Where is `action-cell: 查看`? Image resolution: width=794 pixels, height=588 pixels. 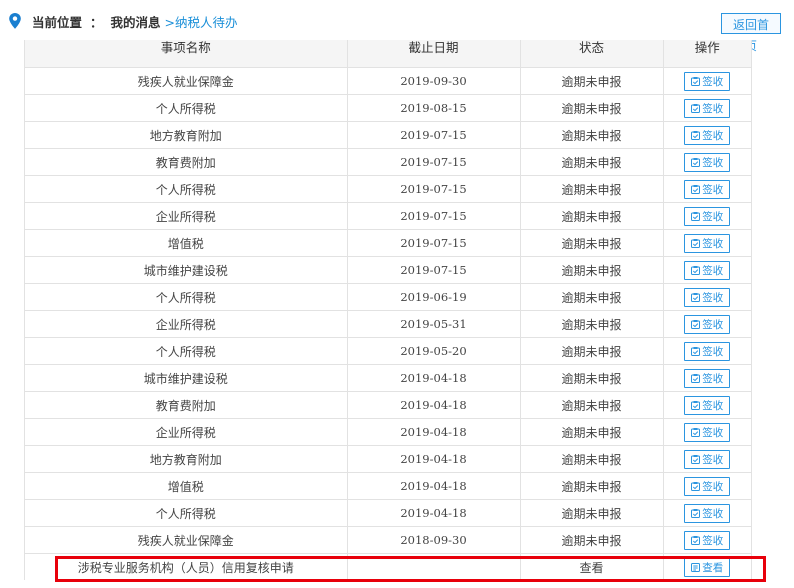
action-cell: 查看 is located at coordinates (706, 566).